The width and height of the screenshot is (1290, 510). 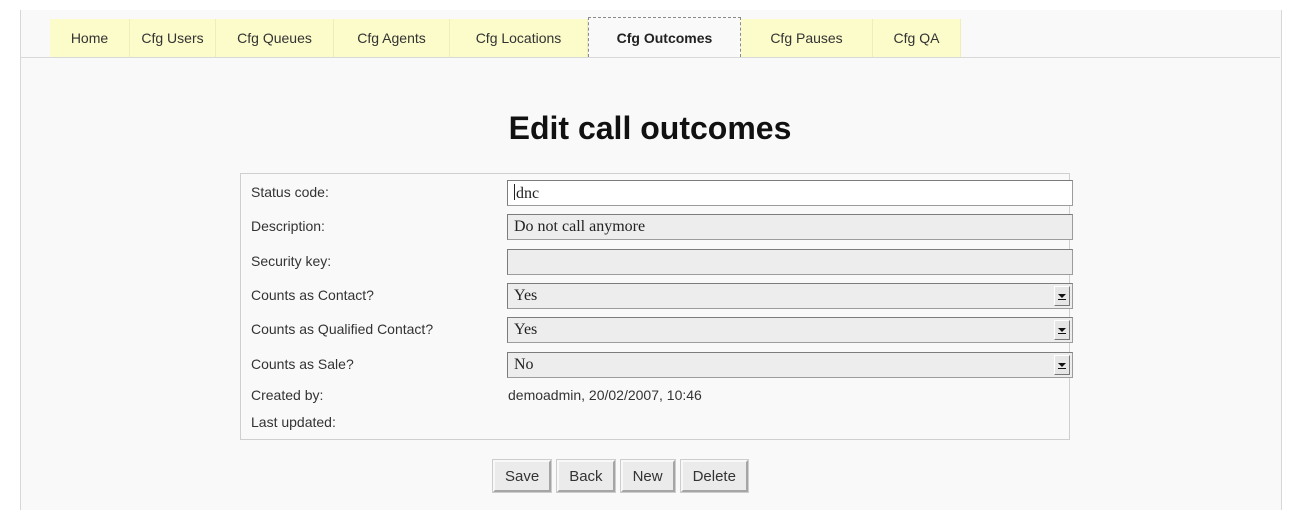 I want to click on save-button: Save, so click(x=522, y=476).